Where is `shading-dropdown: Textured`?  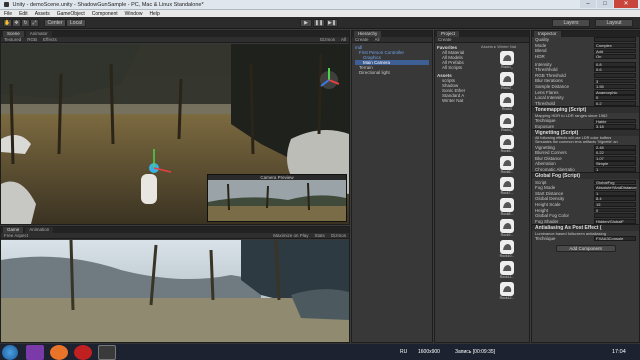
shading-dropdown: Textured is located at coordinates (12, 39).